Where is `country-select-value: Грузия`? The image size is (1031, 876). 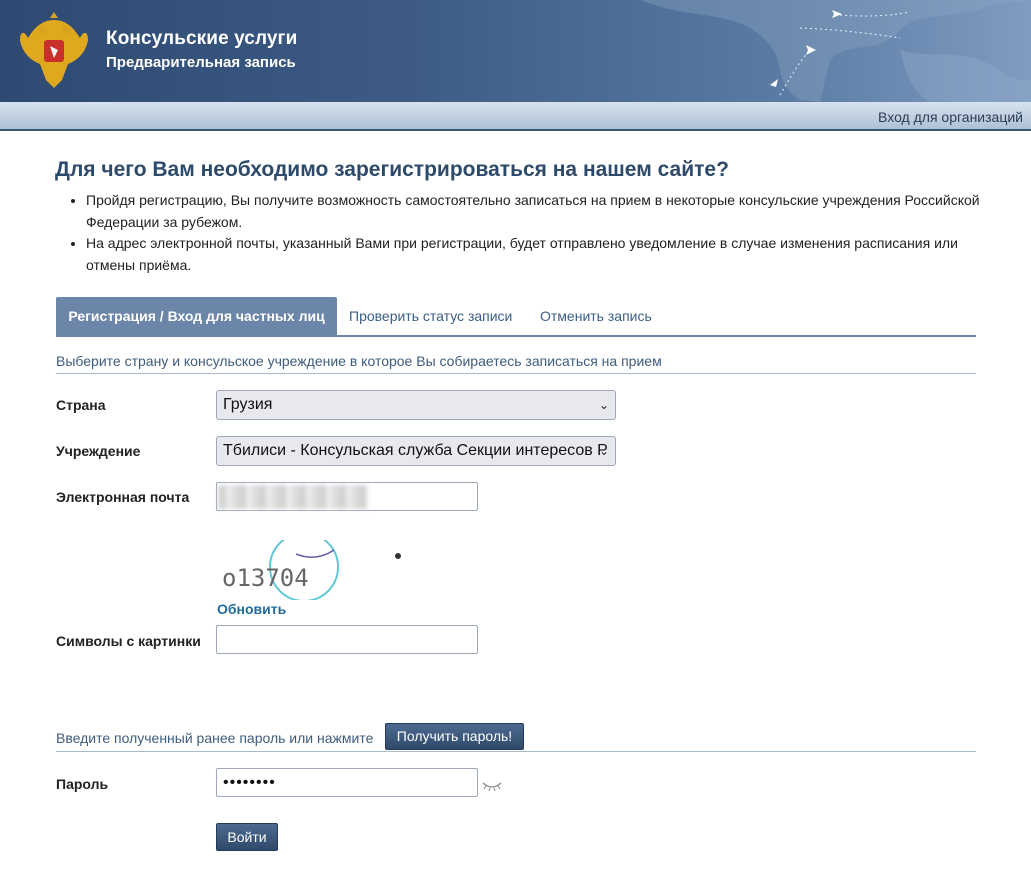
country-select-value: Грузия is located at coordinates (248, 404).